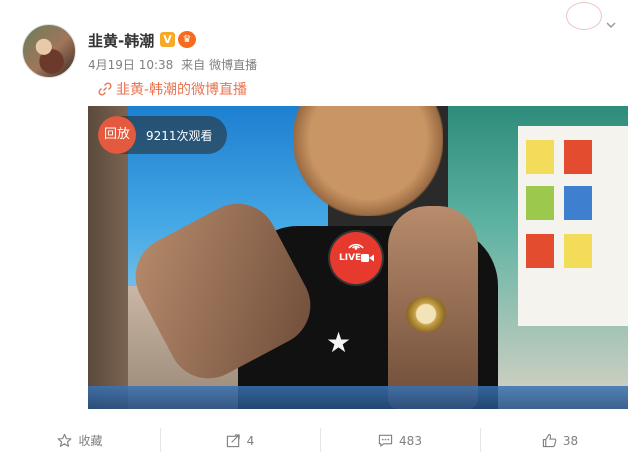 This screenshot has width=640, height=461. What do you see at coordinates (65, 440) in the screenshot?
I see `star-outline-icon` at bounding box center [65, 440].